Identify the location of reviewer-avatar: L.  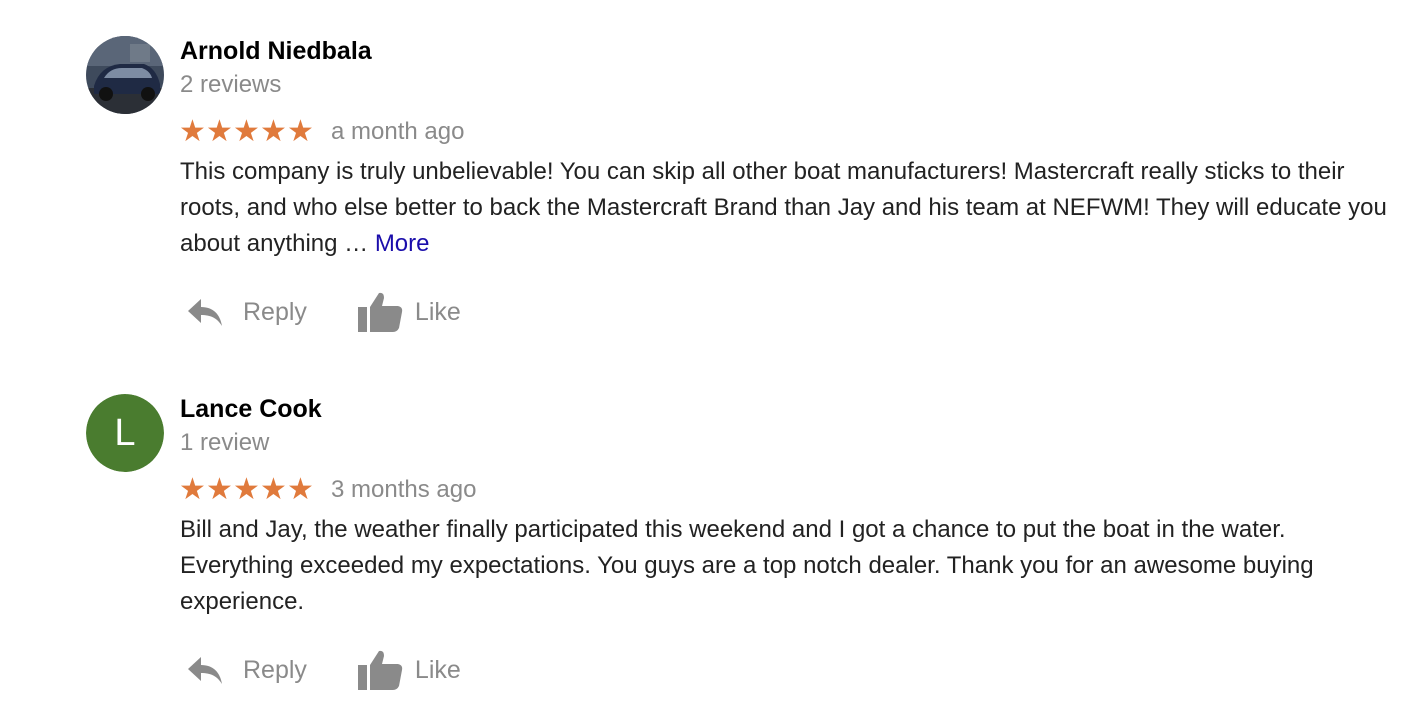
(125, 433).